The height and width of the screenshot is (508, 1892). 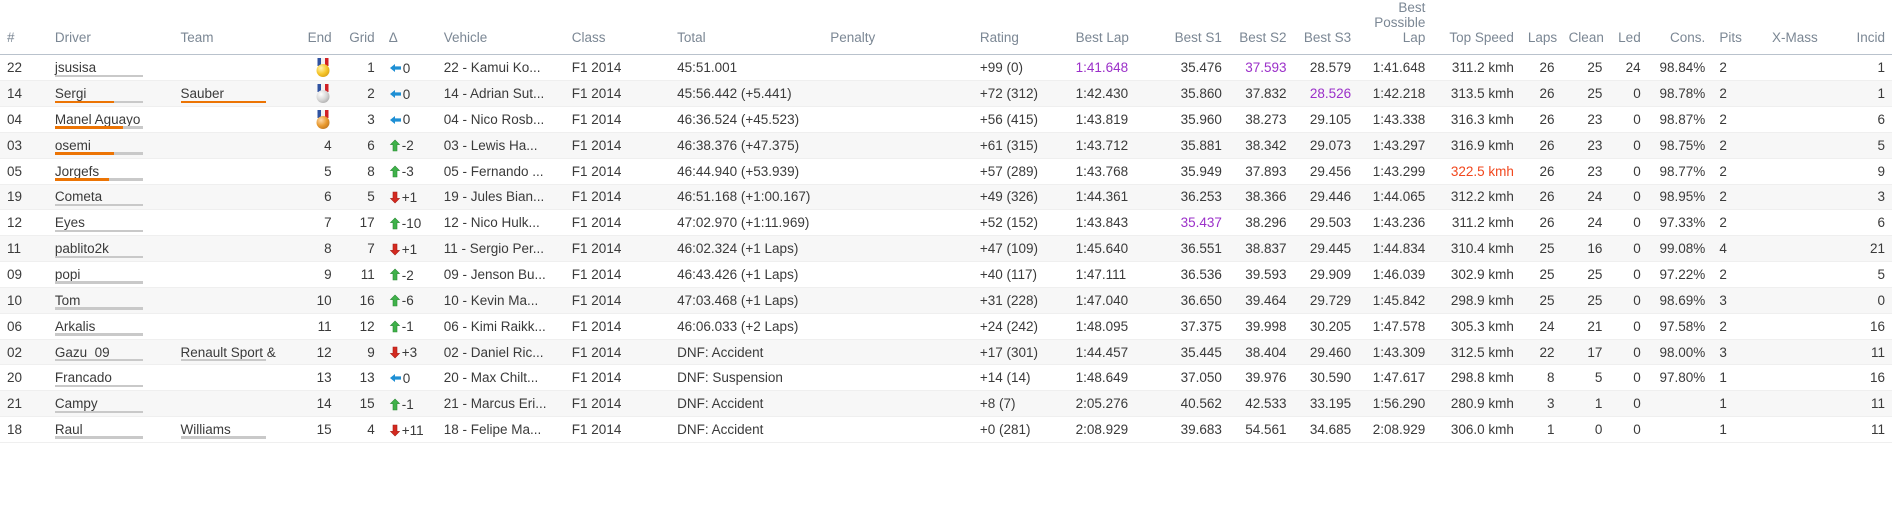 What do you see at coordinates (898, 430) in the screenshot?
I see `penalty-cell` at bounding box center [898, 430].